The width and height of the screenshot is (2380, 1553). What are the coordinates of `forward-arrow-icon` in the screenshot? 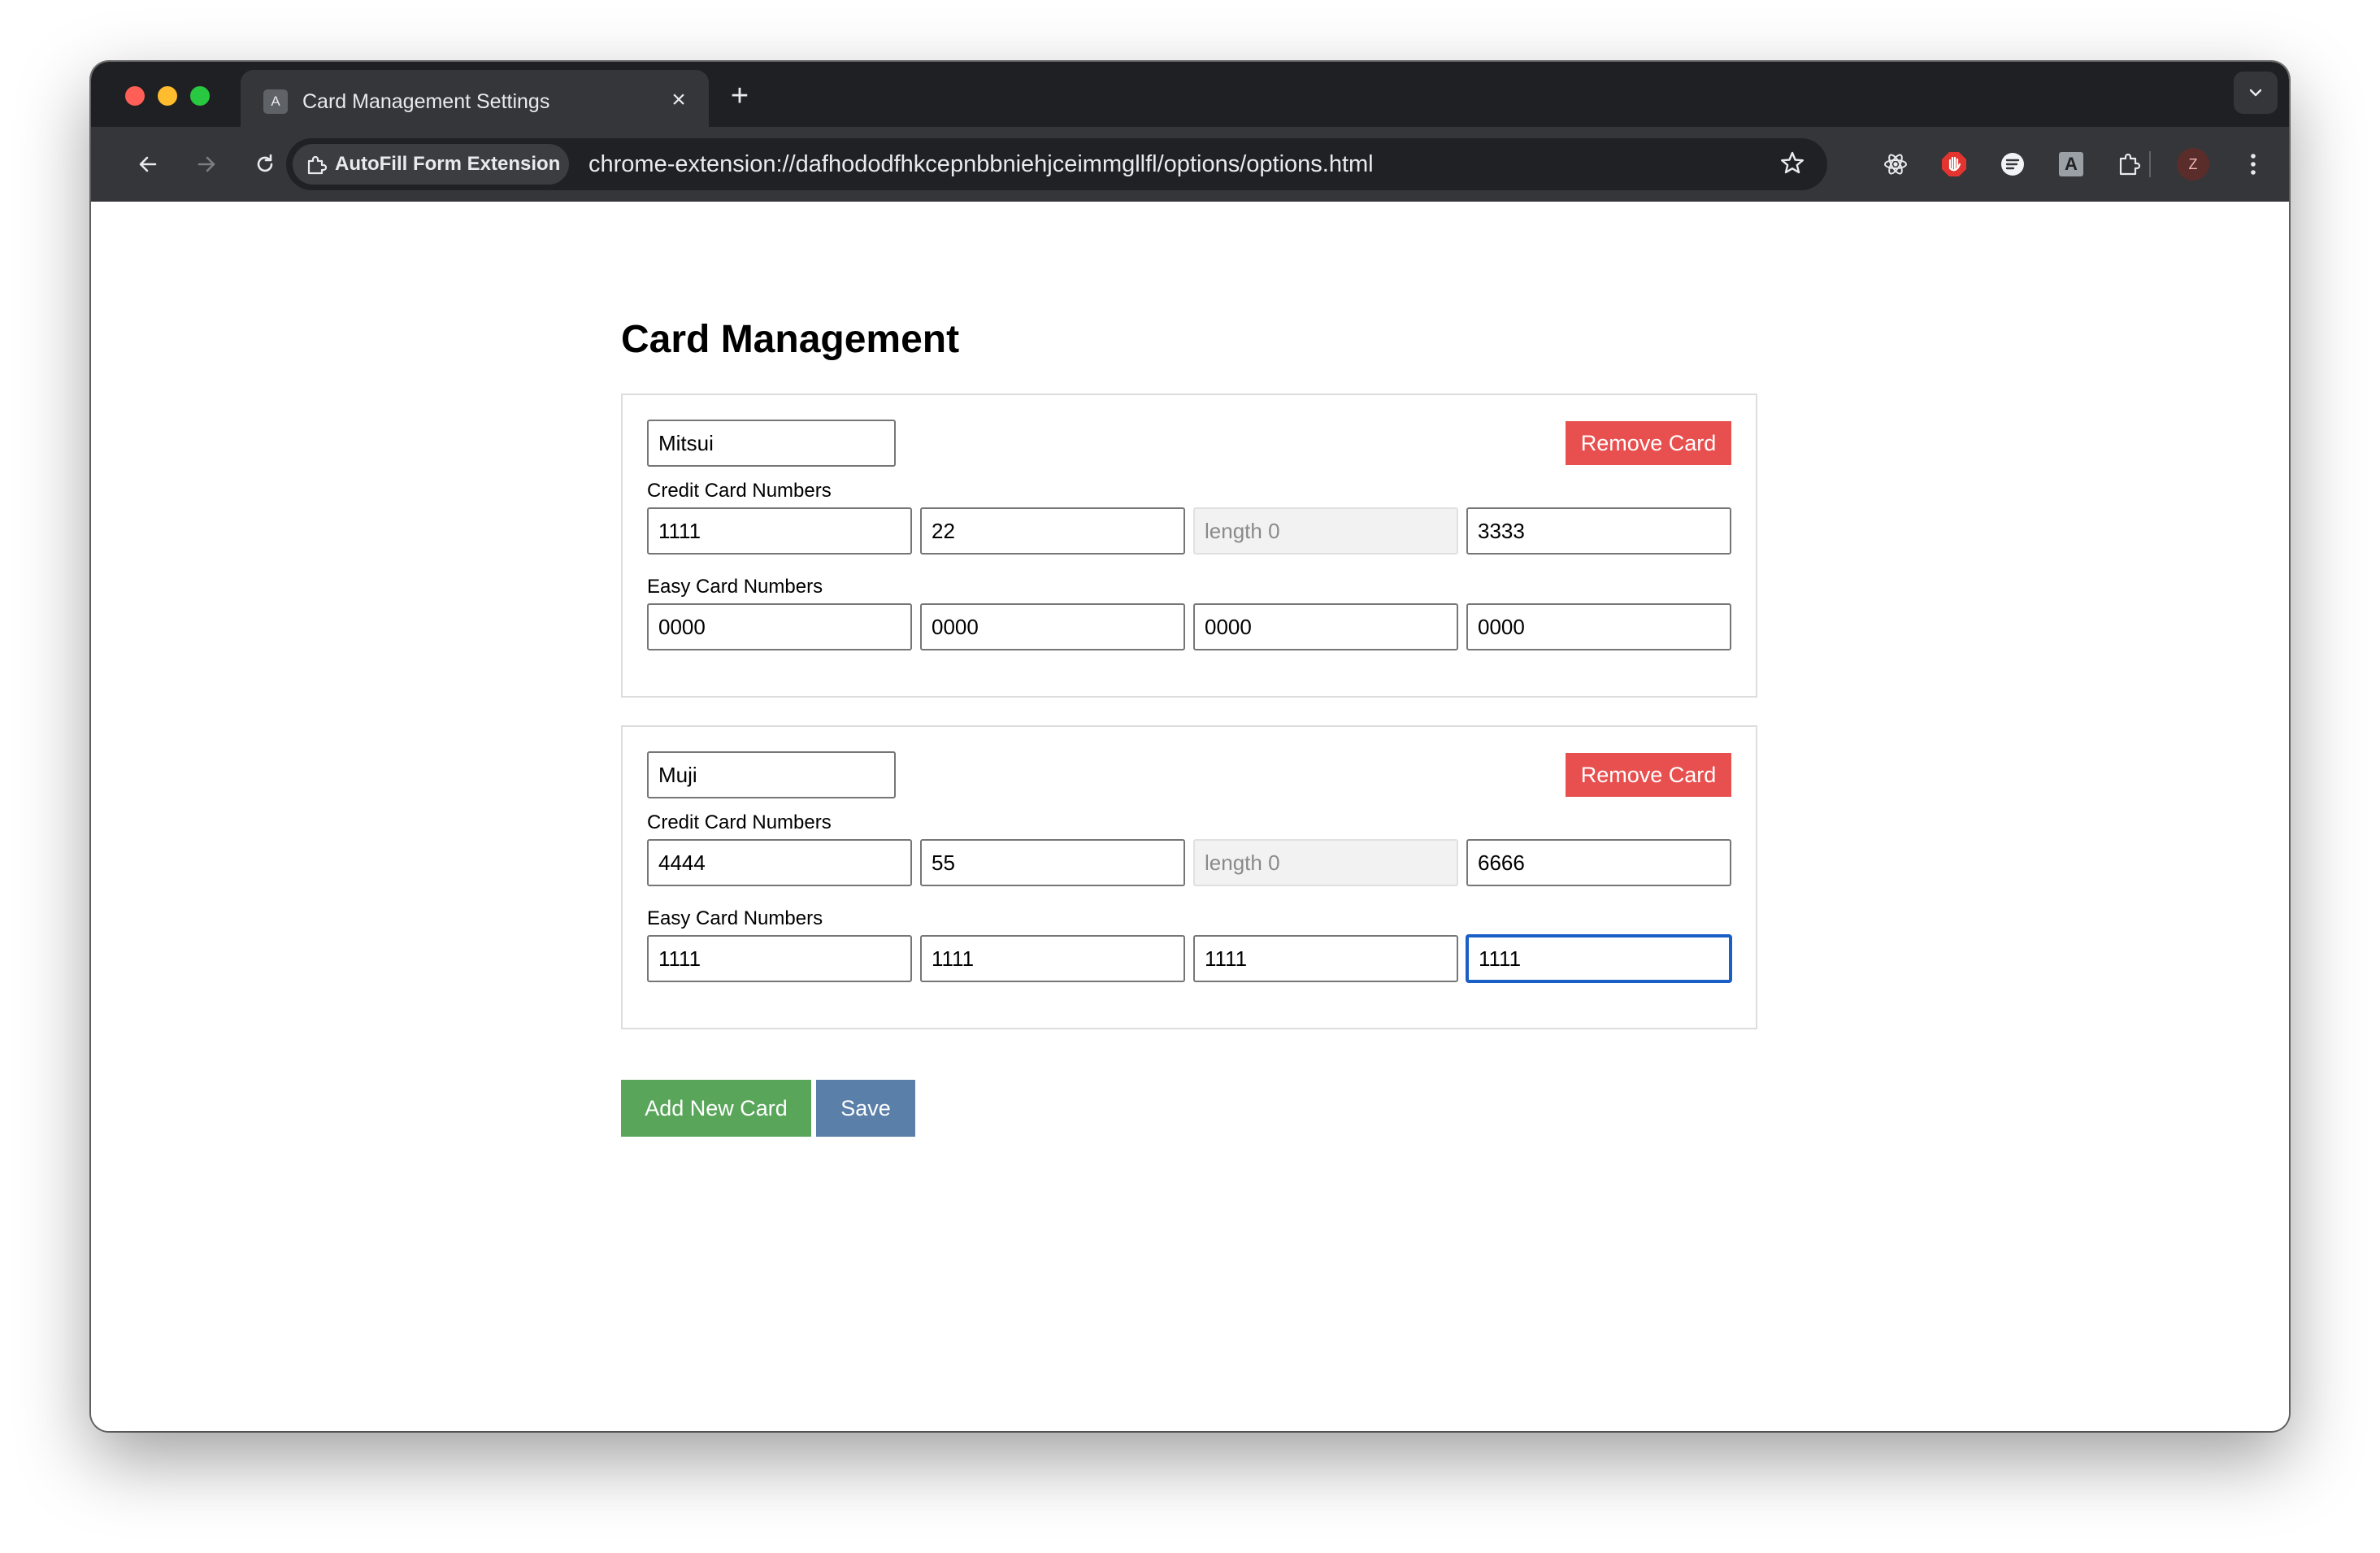 It's located at (206, 164).